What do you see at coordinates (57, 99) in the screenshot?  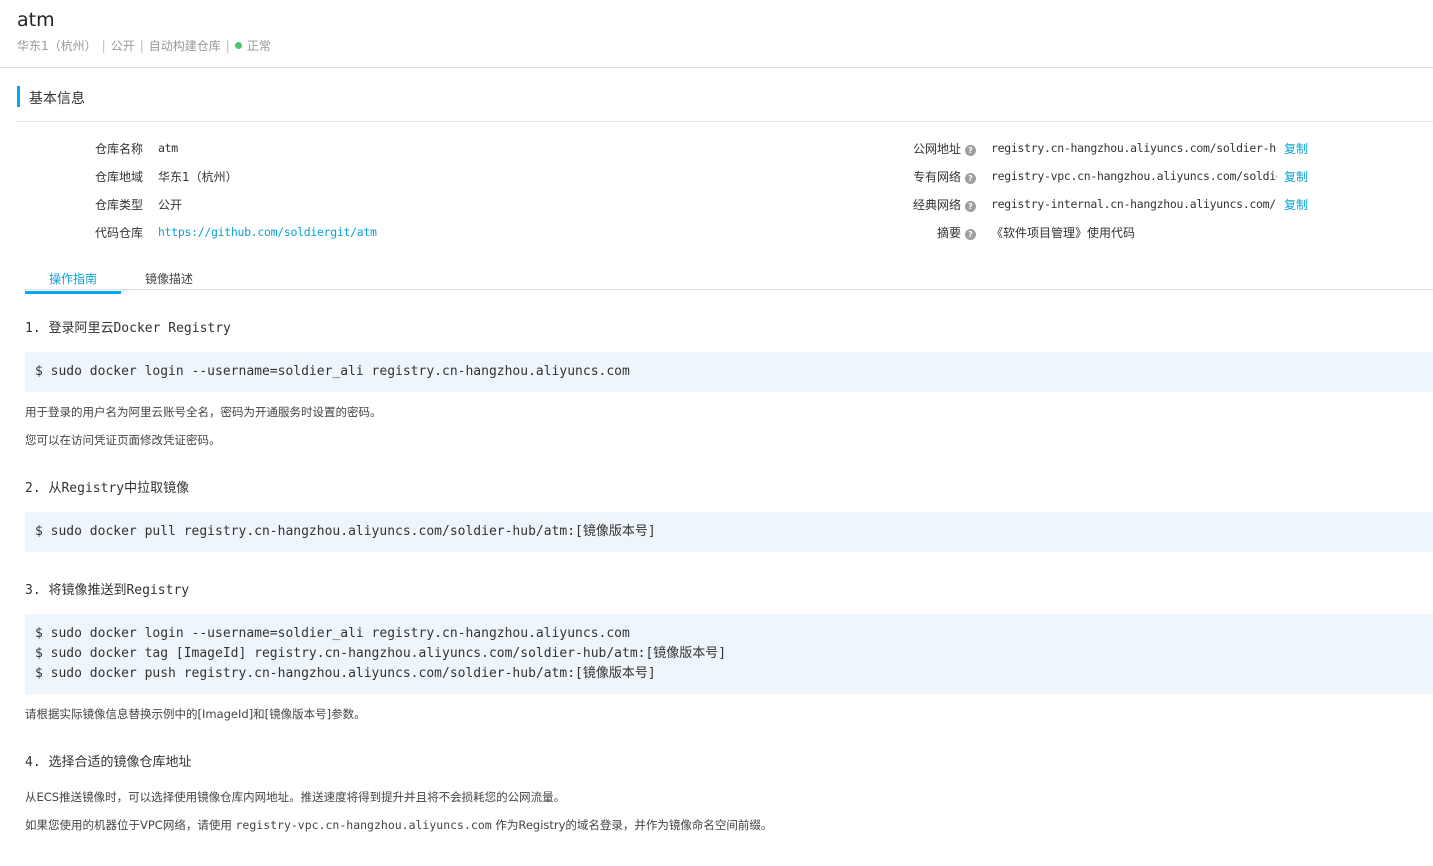 I see `section-title: 基本信息` at bounding box center [57, 99].